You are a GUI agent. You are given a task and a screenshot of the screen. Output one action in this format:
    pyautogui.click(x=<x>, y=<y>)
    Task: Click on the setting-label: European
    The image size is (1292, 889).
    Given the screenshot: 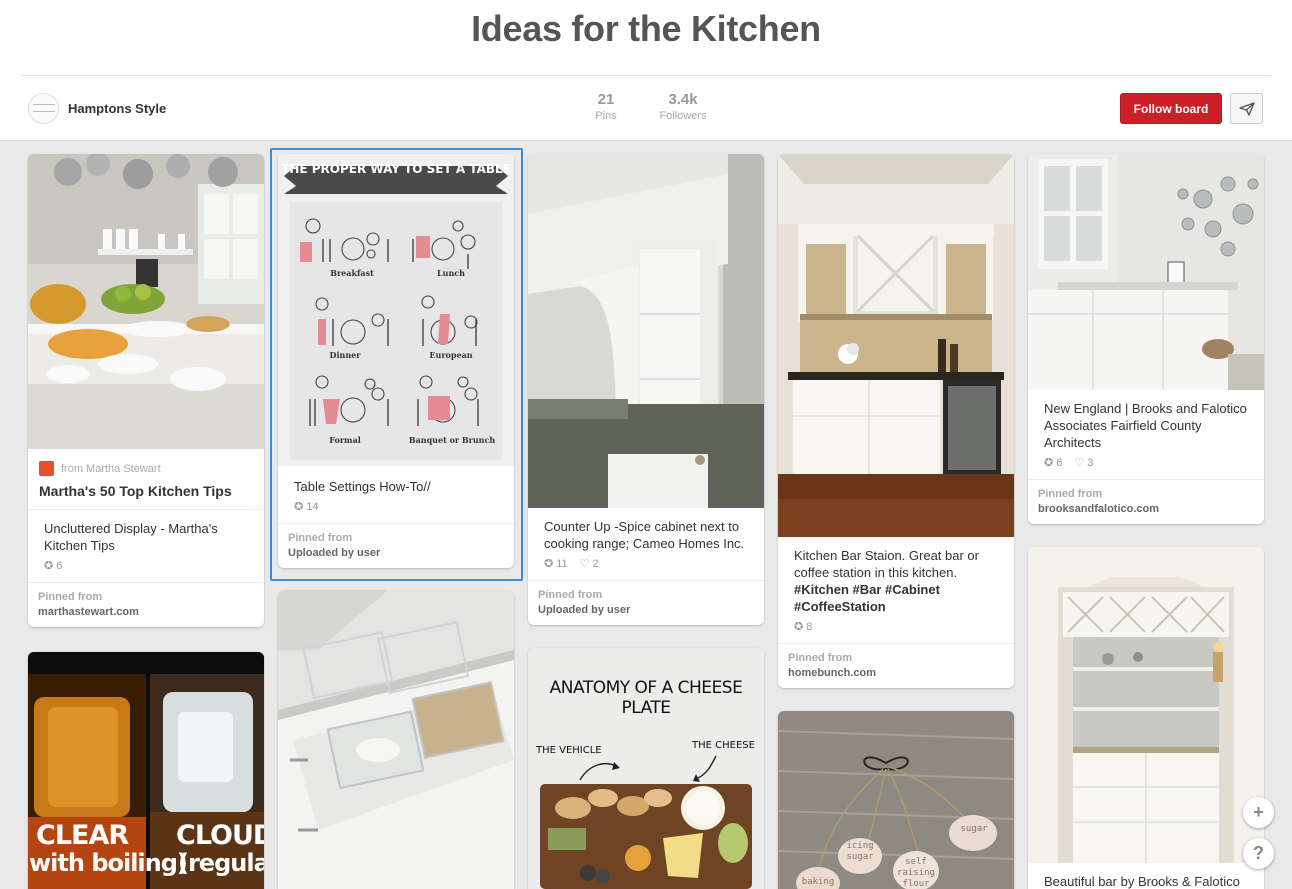 What is the action you would take?
    pyautogui.click(x=451, y=355)
    